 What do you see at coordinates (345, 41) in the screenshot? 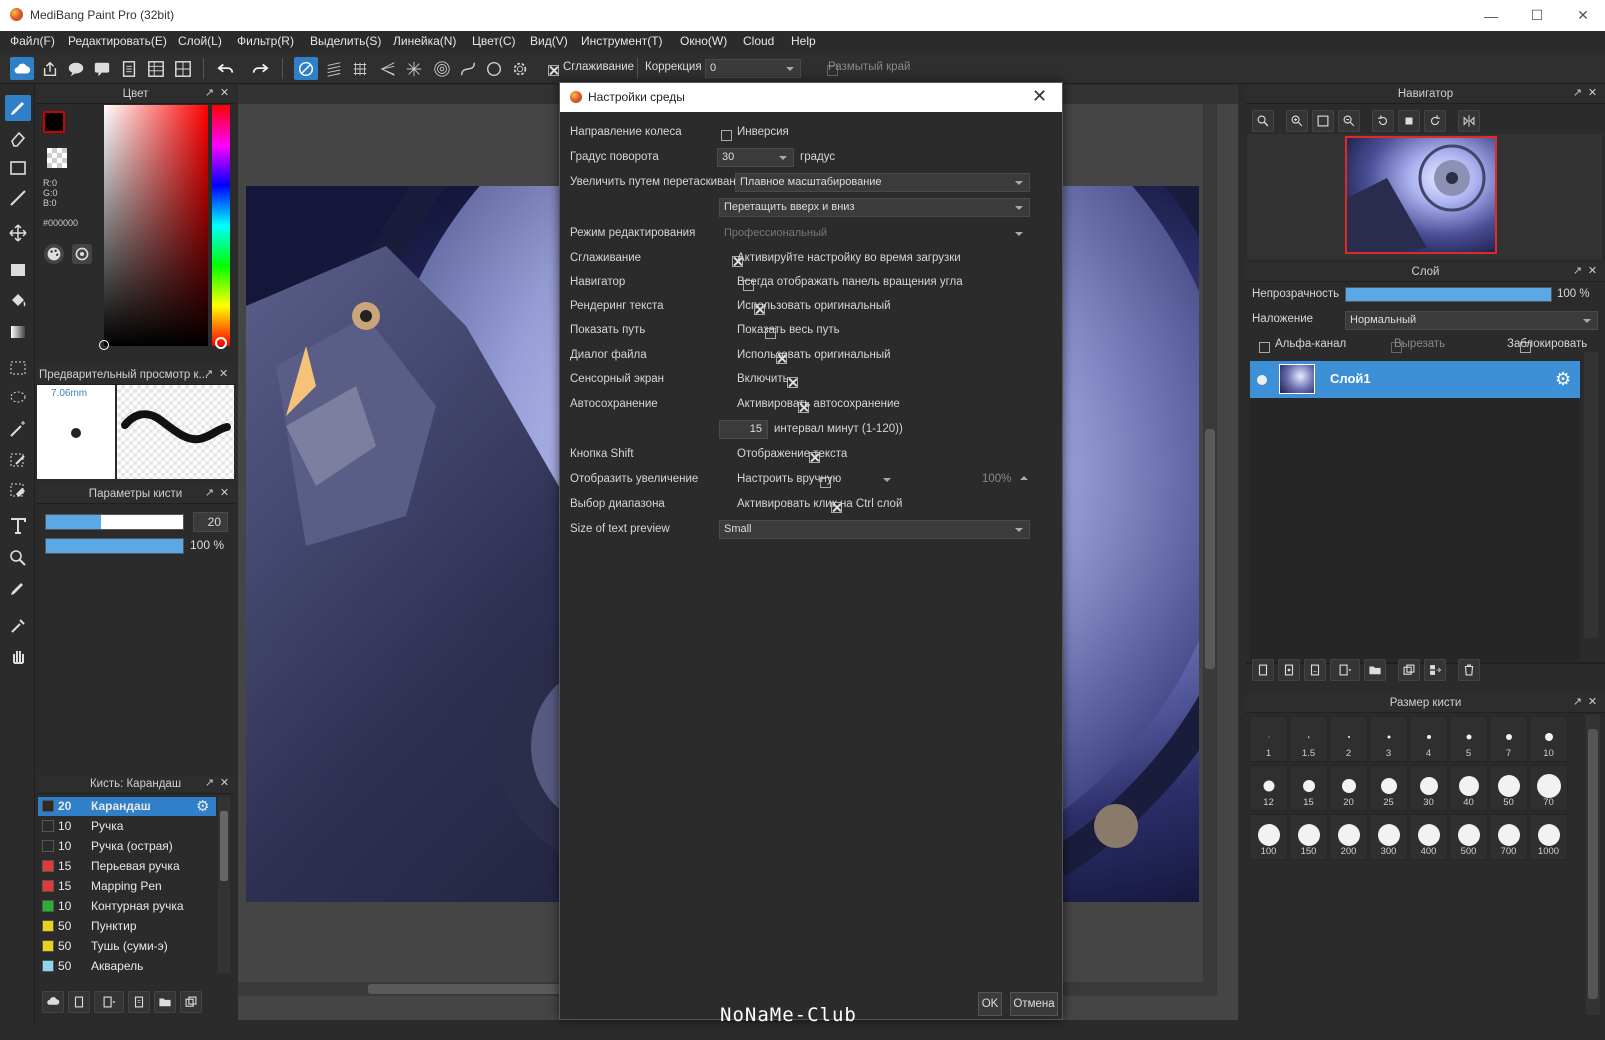
I see `menu-item: Выделить(S)` at bounding box center [345, 41].